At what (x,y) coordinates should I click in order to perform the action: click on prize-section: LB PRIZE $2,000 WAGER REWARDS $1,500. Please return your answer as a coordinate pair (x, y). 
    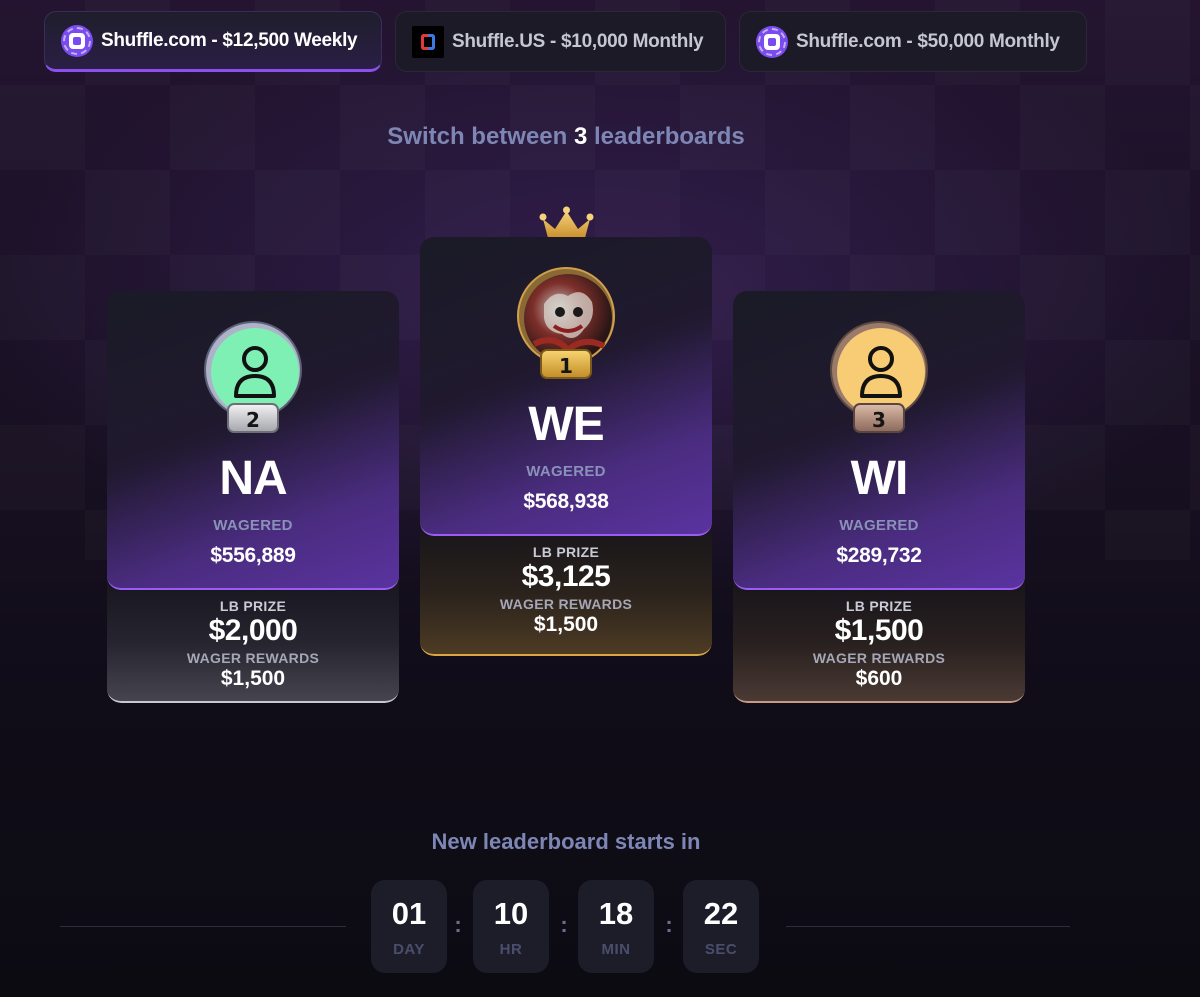
    Looking at the image, I should click on (253, 637).